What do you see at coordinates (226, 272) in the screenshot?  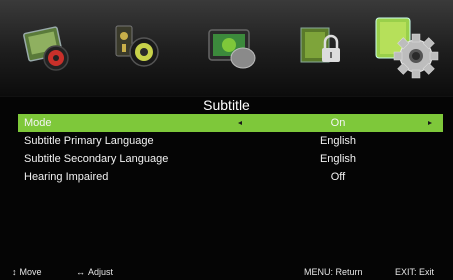 I see `key-hint-bar: ↕ Move ↔ Adjust MENU: Return EXIT: Exit` at bounding box center [226, 272].